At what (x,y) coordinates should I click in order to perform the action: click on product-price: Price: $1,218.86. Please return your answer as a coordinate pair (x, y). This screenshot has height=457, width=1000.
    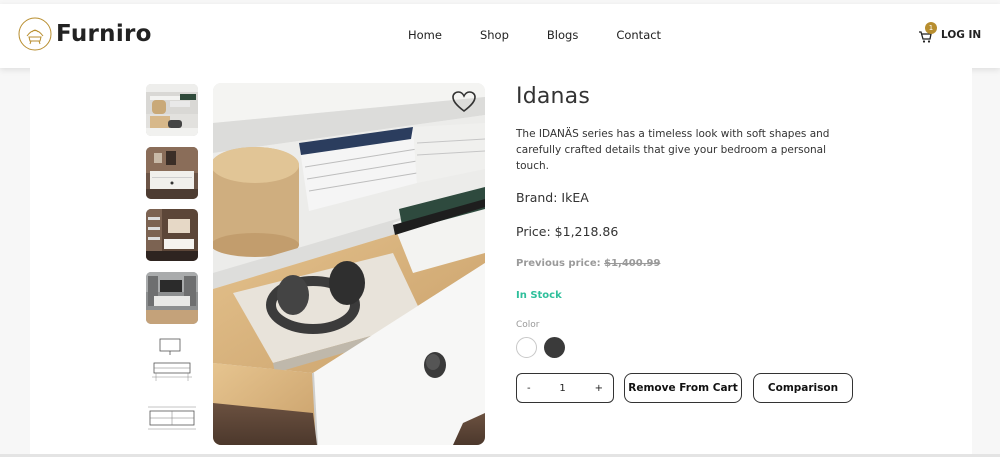
    Looking at the image, I should click on (567, 231).